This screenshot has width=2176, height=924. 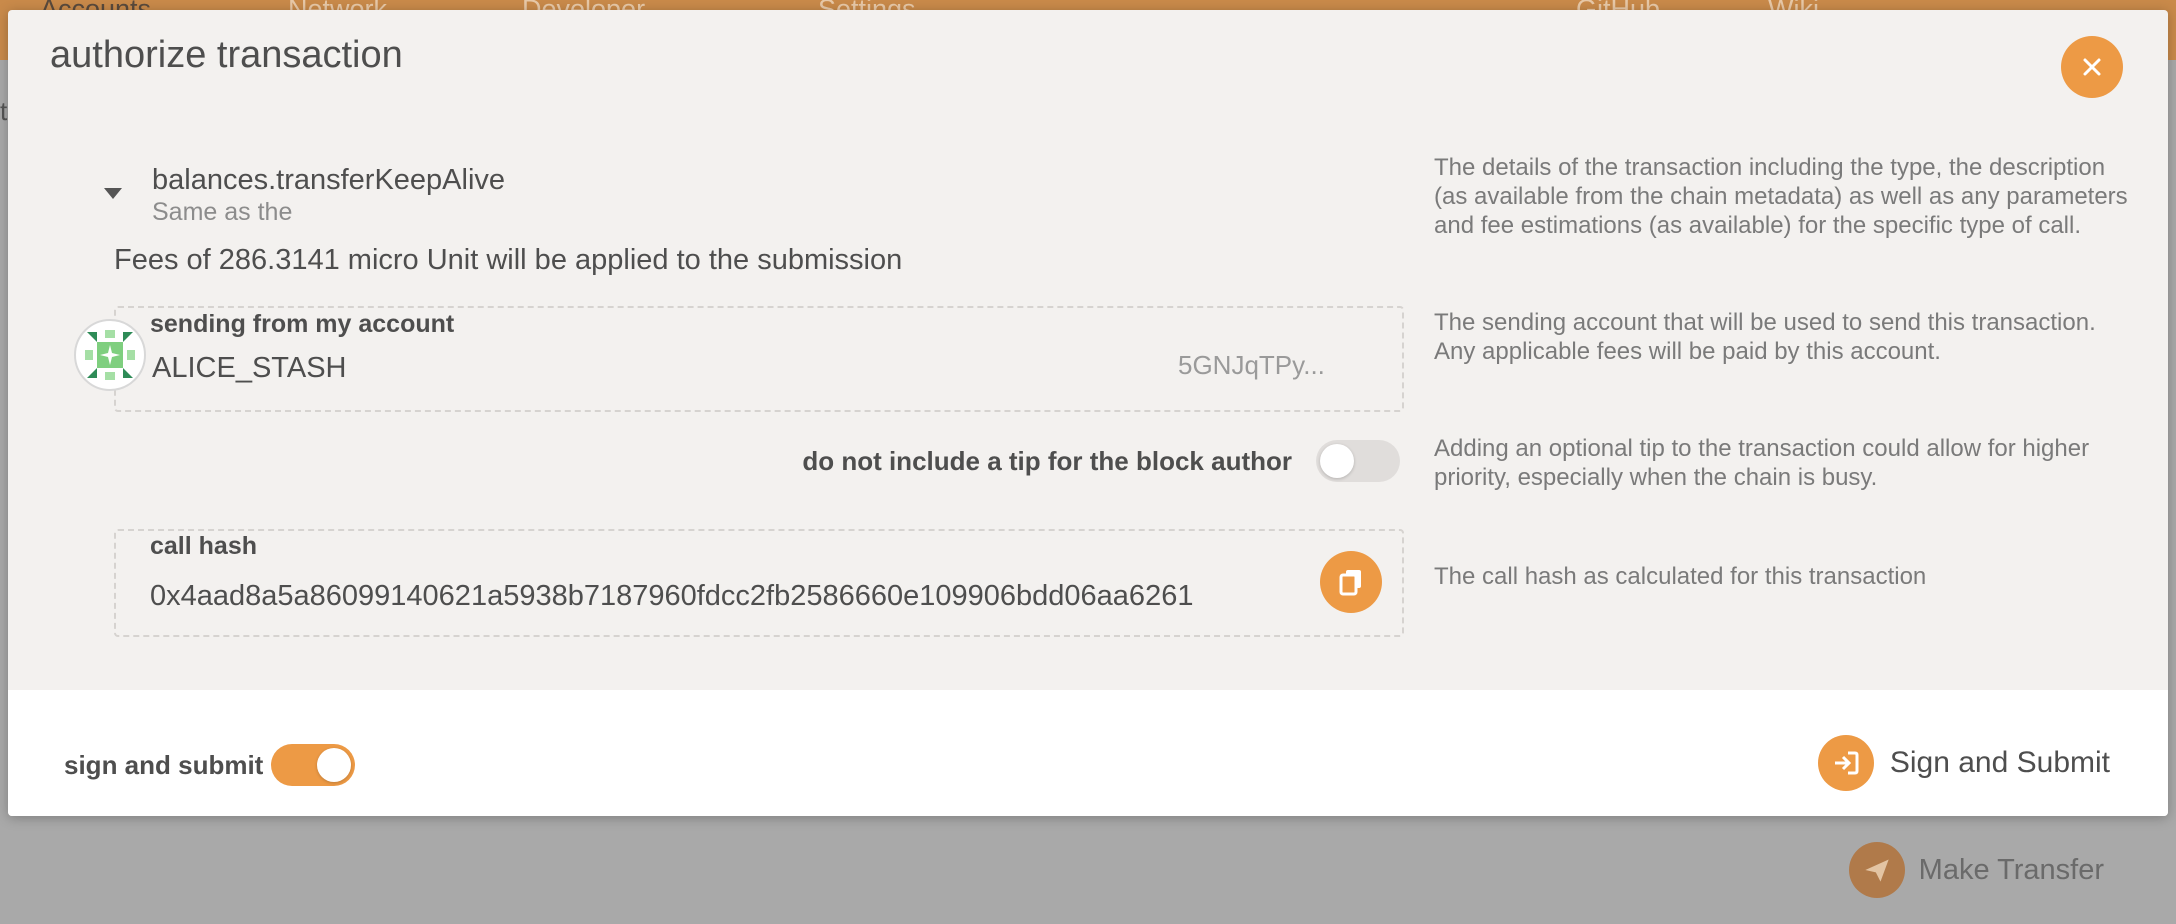 I want to click on modal-footer: sign and submit Sign and Submit, so click(x=1088, y=753).